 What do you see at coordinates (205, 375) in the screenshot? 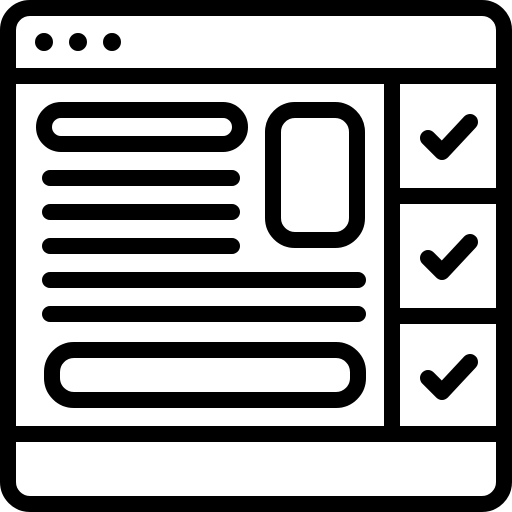
I see `content-button-bar` at bounding box center [205, 375].